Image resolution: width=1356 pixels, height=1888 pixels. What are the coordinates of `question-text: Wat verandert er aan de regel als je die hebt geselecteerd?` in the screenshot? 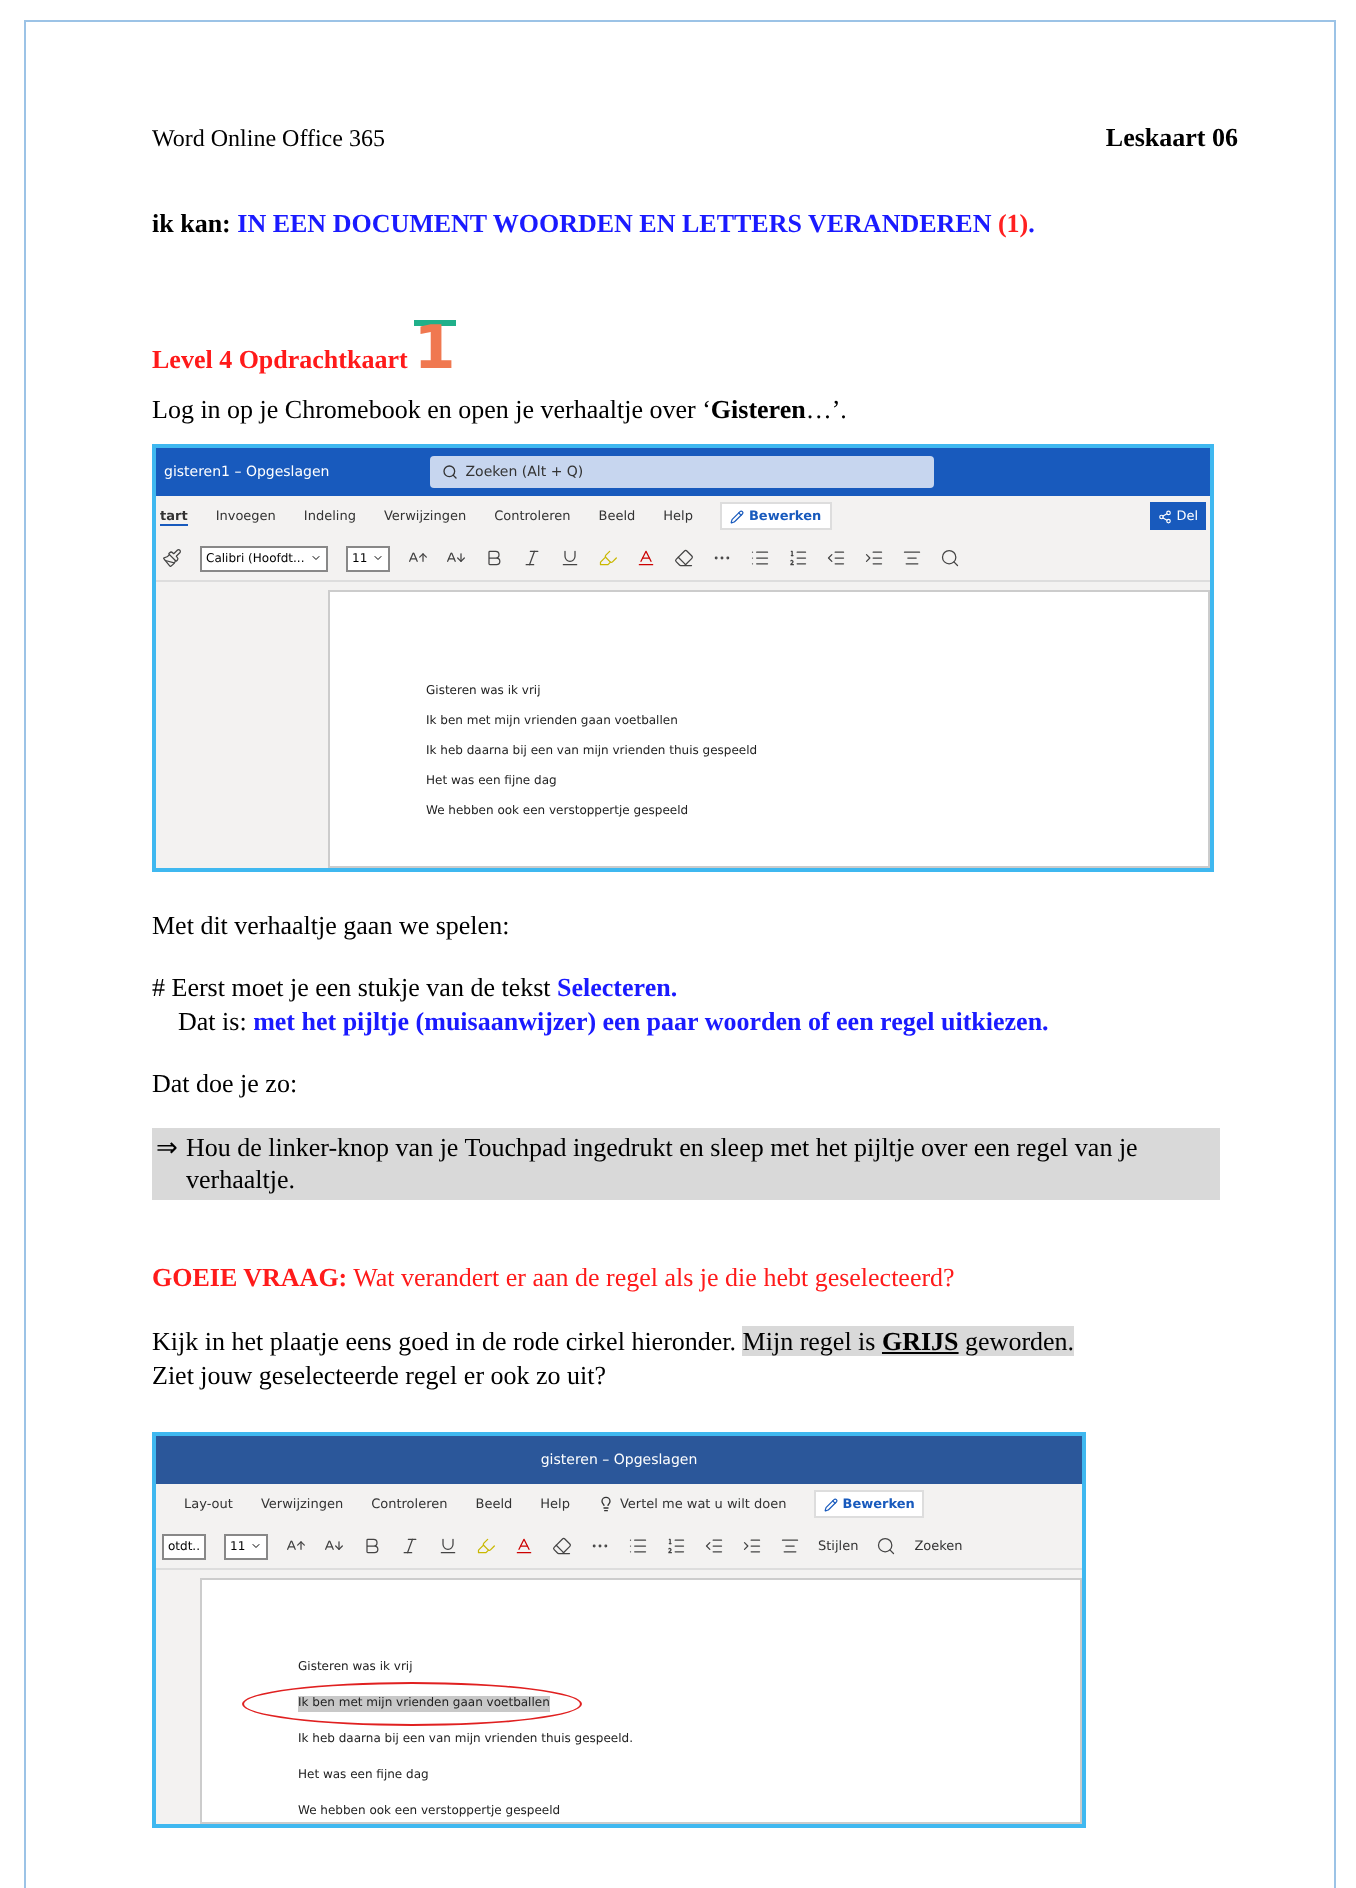 It's located at (654, 1277).